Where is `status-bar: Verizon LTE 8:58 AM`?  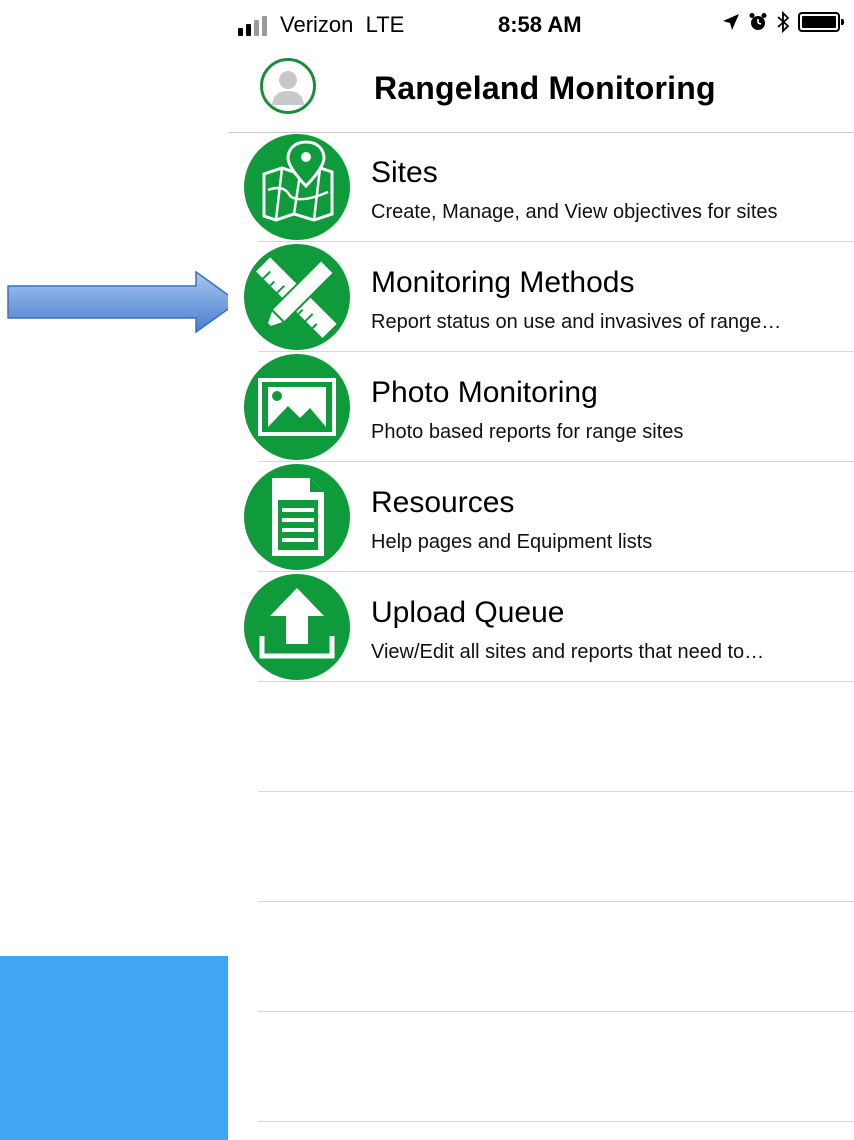
status-bar: Verizon LTE 8:58 AM is located at coordinates (541, 26).